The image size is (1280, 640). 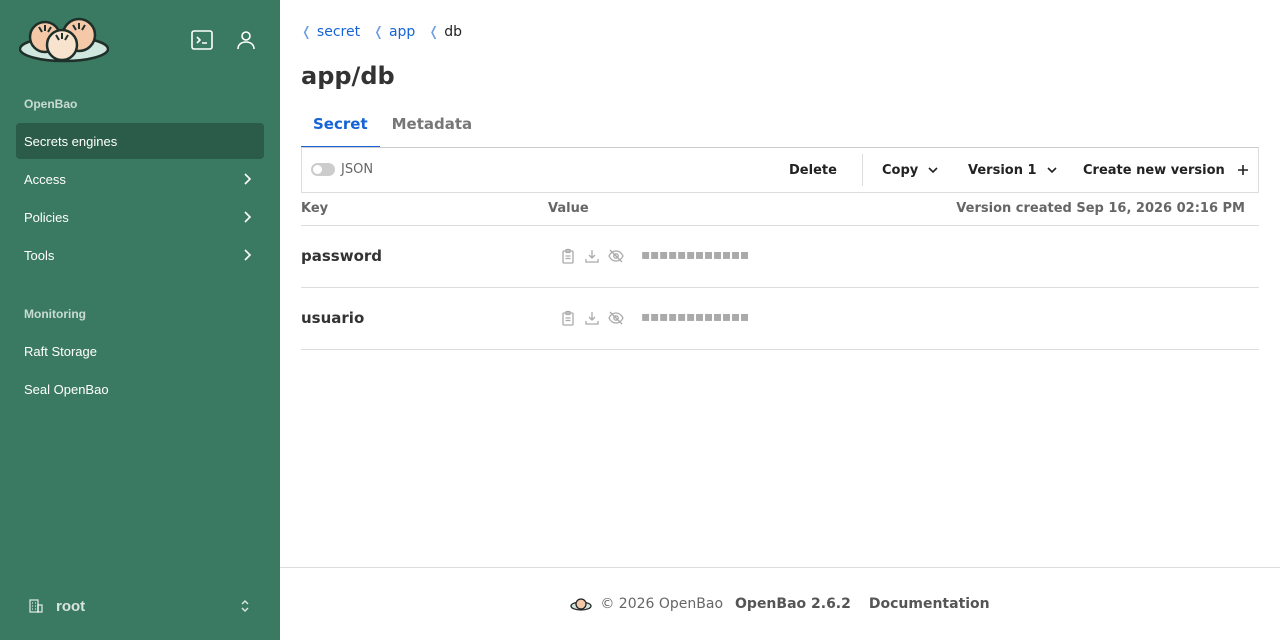 I want to click on breadcrumb: ❬ secret ❬ app ❬ db, so click(x=388, y=32).